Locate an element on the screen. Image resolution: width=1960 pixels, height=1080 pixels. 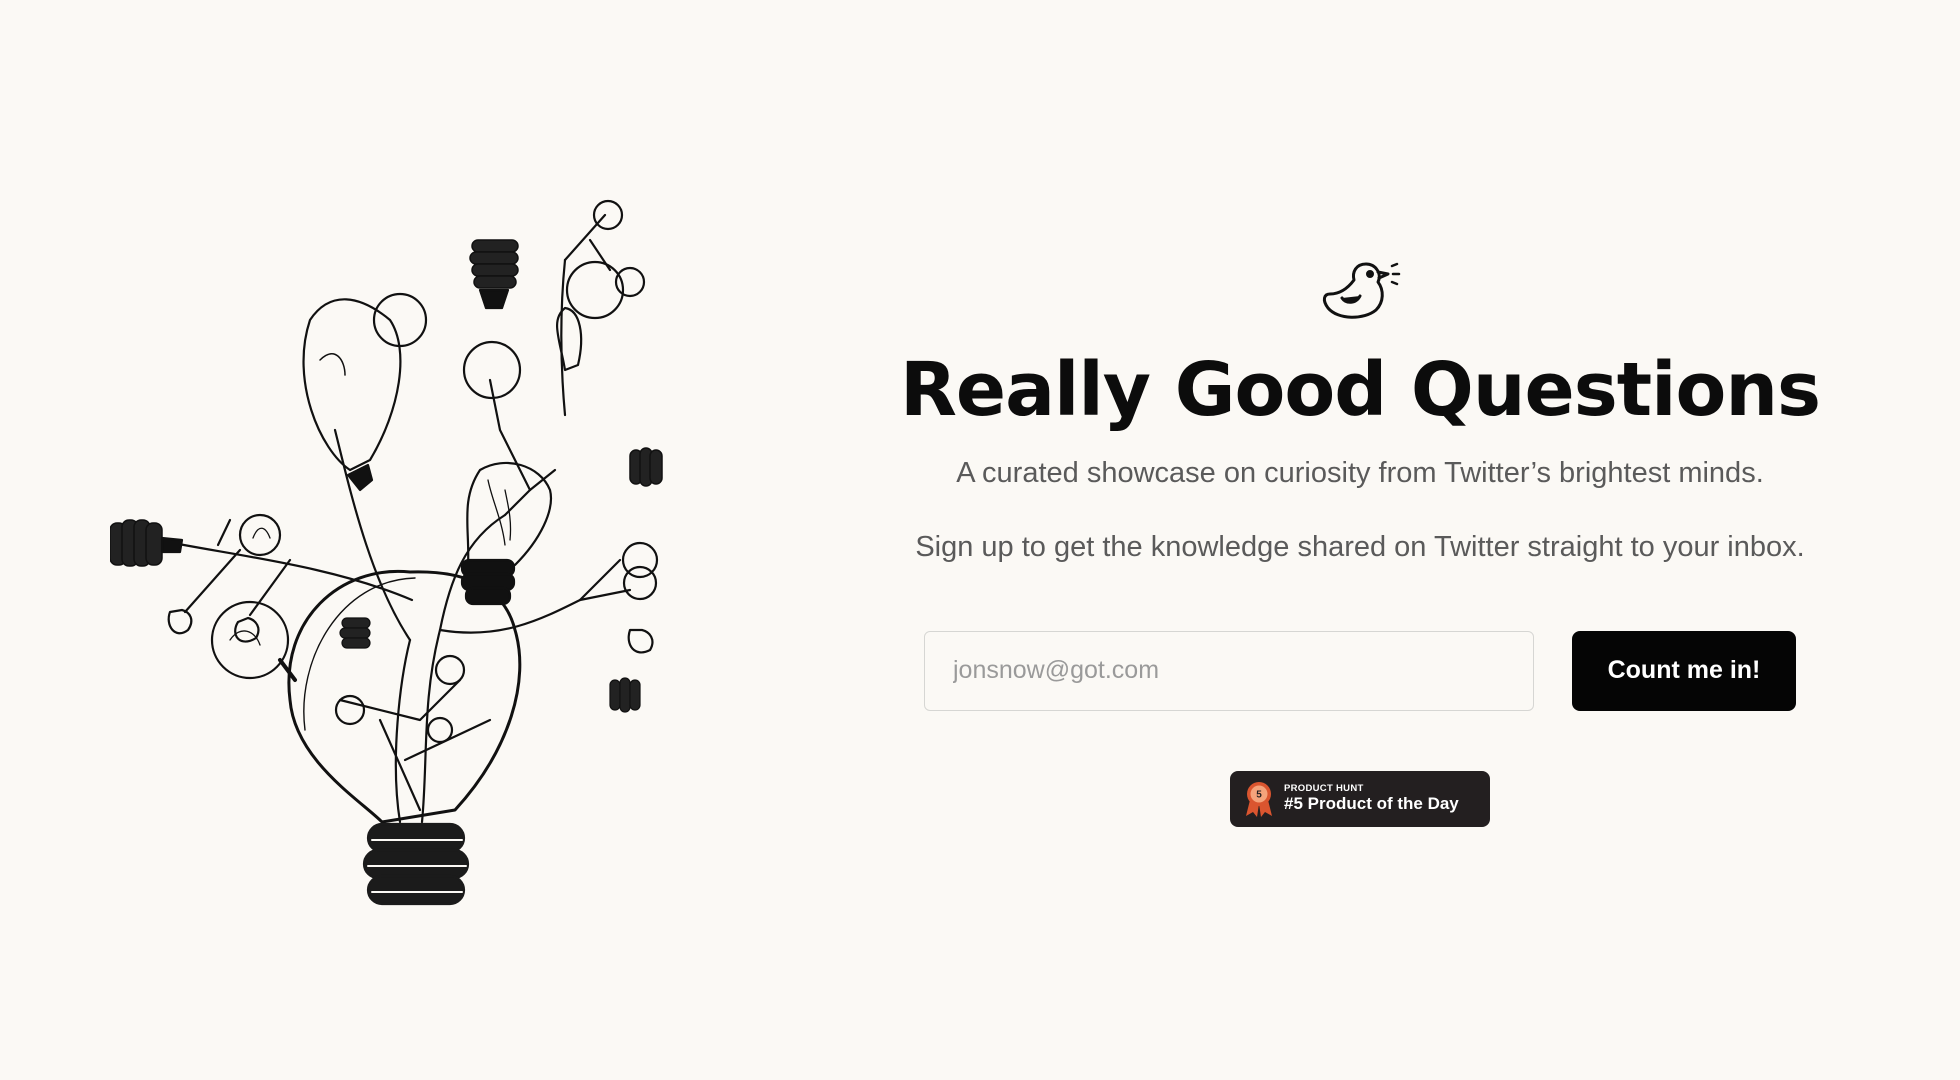
badge-rank: 5 is located at coordinates (1259, 794).